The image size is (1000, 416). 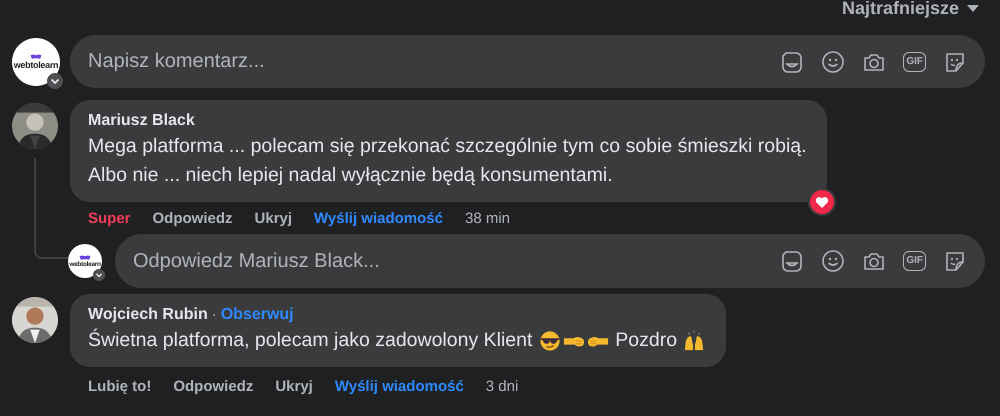 I want to click on comment-text: Świetna platforma, polecam jako zadowolony Klient, so click(x=311, y=340).